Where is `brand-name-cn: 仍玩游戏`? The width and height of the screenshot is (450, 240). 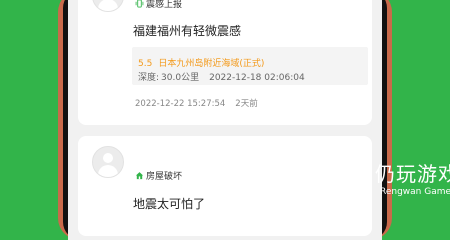
brand-name-cn: 仍玩游戏 is located at coordinates (412, 174).